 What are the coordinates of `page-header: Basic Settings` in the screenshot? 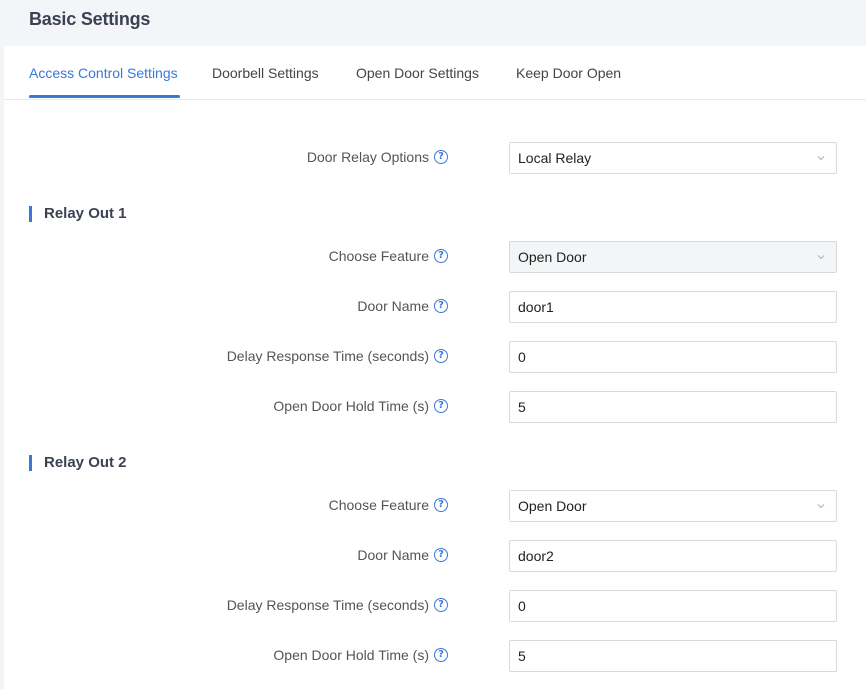 It's located at (433, 23).